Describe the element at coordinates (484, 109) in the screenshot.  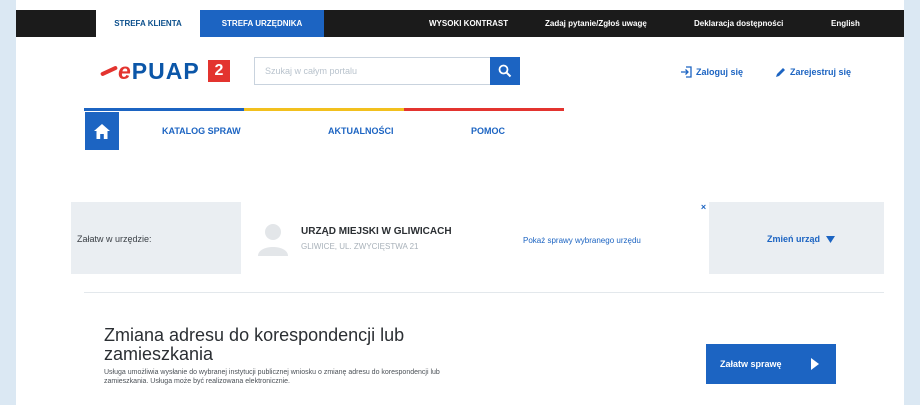
I see `accent-line-red` at that location.